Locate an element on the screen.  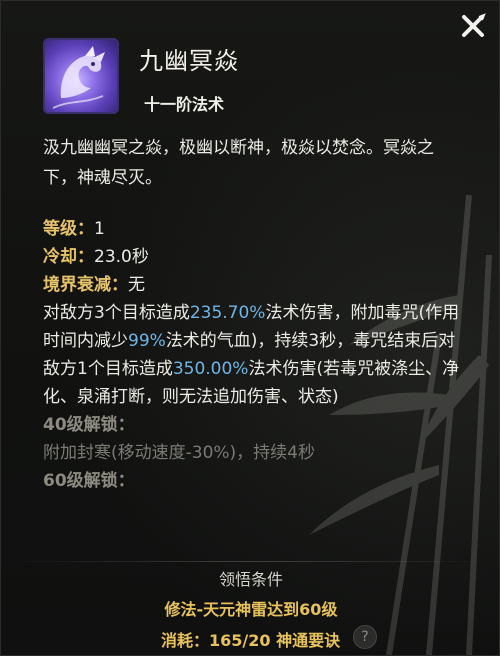
cooldown-value: 23.0秒 is located at coordinates (121, 257).